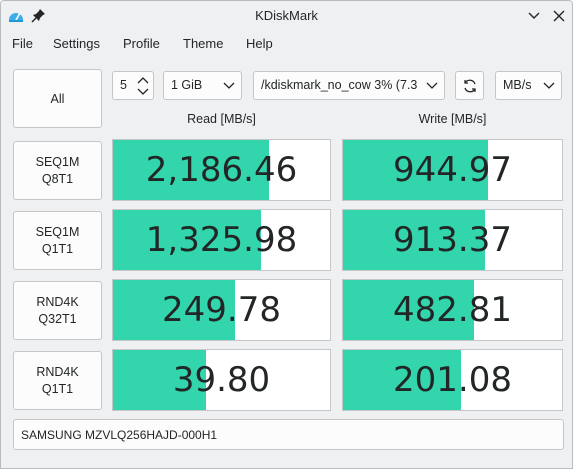 The image size is (573, 469). I want to click on close-button, so click(559, 16).